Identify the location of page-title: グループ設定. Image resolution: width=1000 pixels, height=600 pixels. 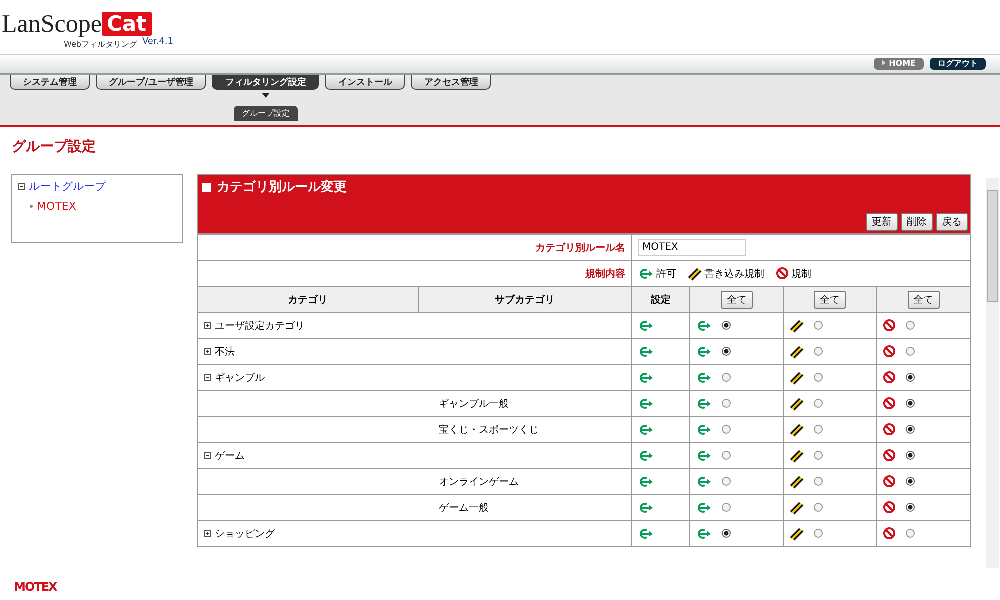
(54, 147).